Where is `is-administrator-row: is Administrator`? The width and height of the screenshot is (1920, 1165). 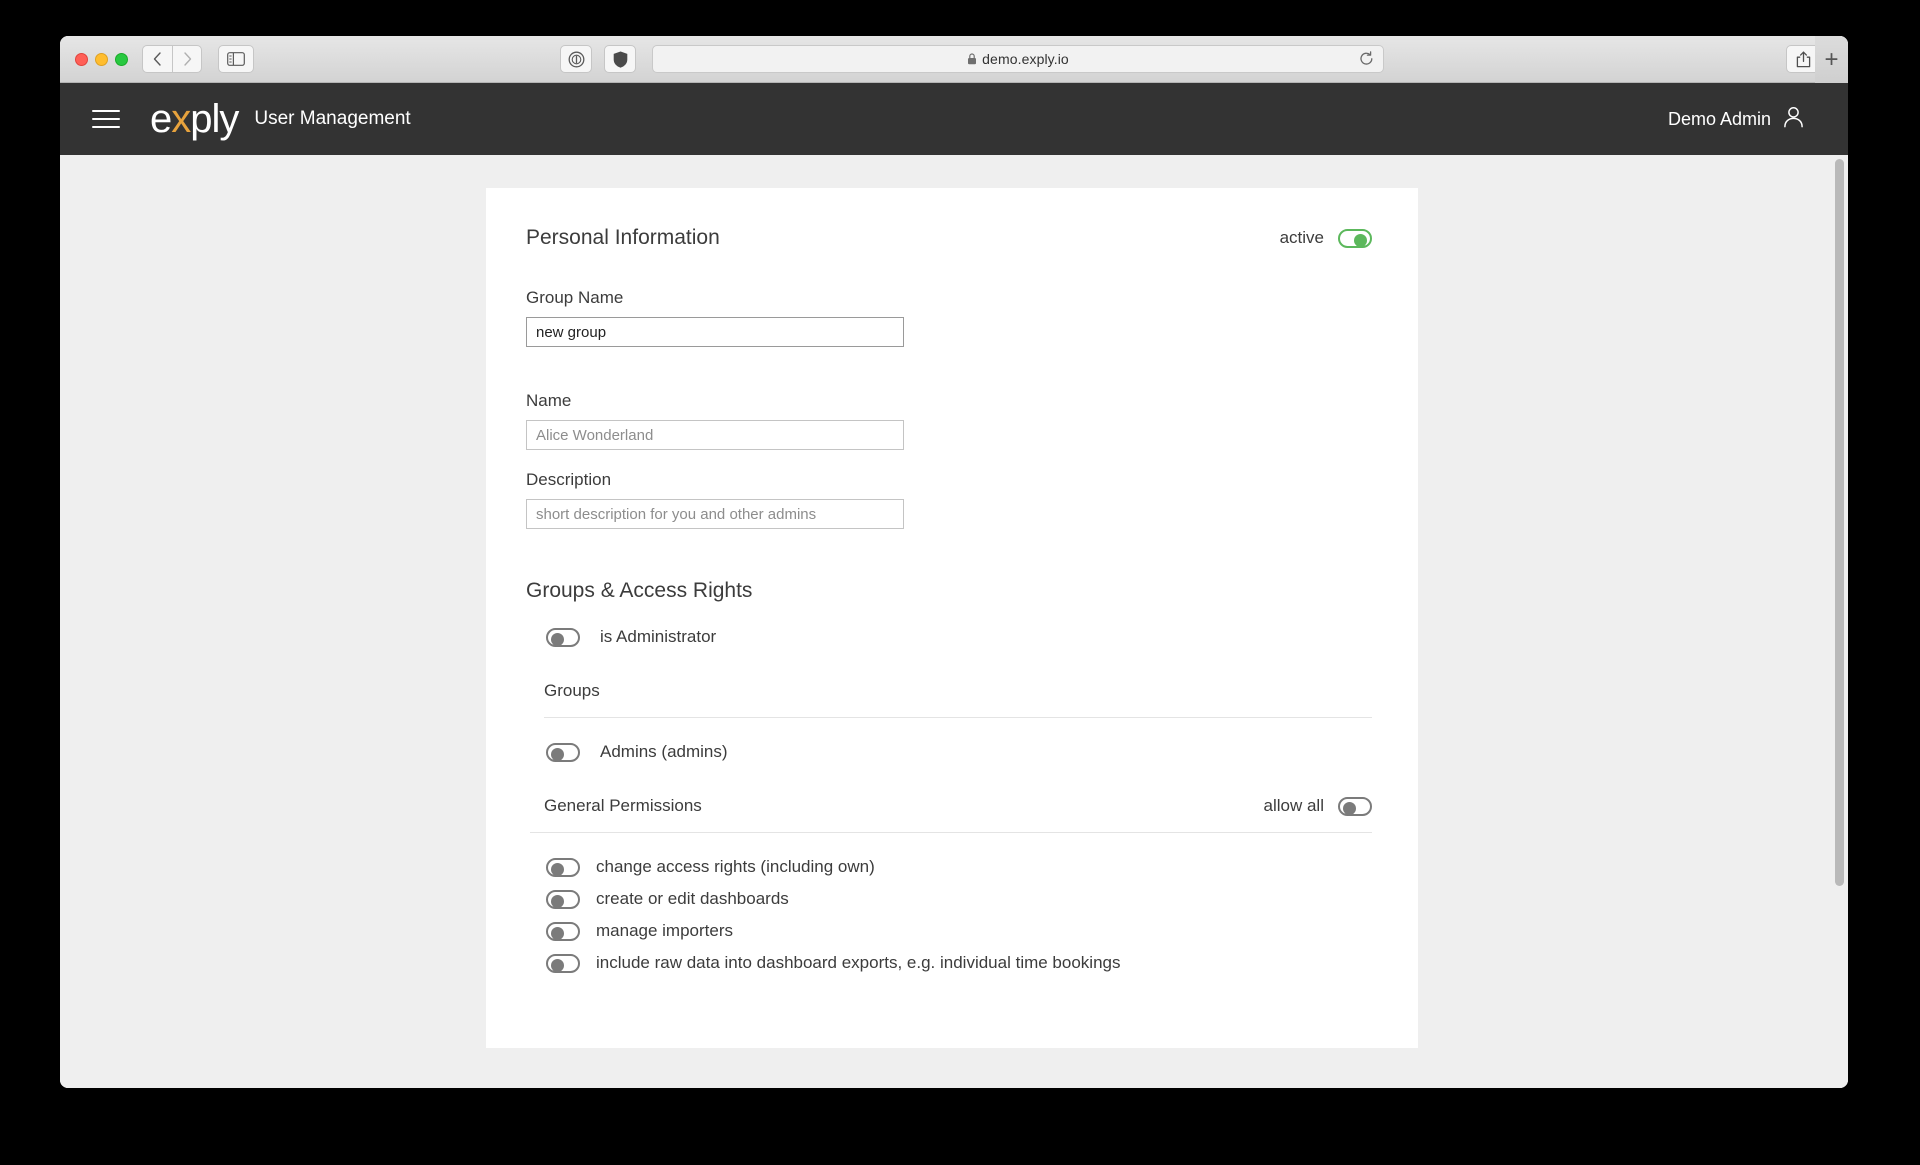 is-administrator-row: is Administrator is located at coordinates (959, 637).